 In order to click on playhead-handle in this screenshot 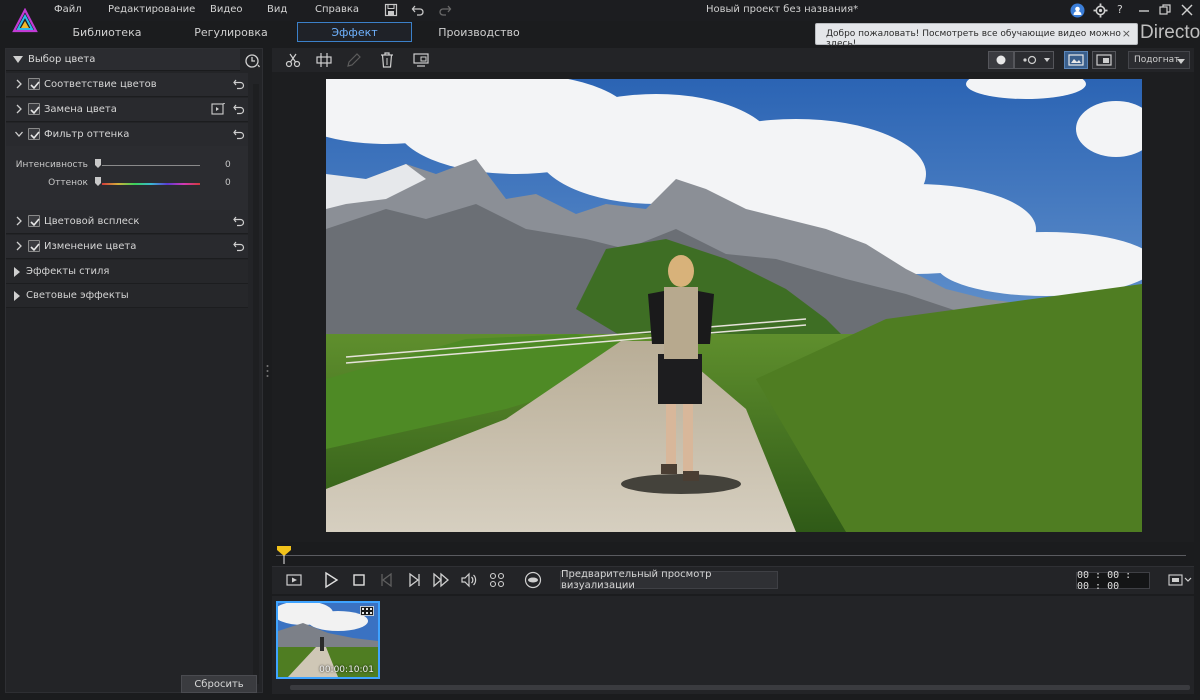, I will do `click(284, 555)`.